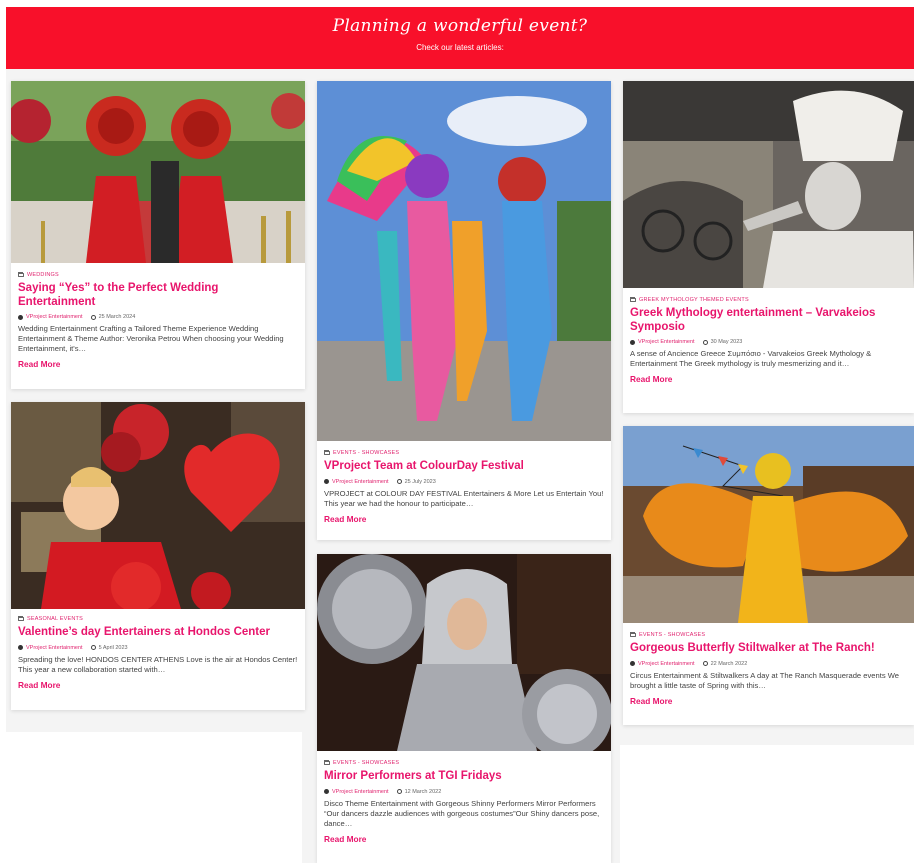 Image resolution: width=914 pixels, height=863 pixels. Describe the element at coordinates (729, 663) in the screenshot. I see `article-date: 22 March 2022` at that location.